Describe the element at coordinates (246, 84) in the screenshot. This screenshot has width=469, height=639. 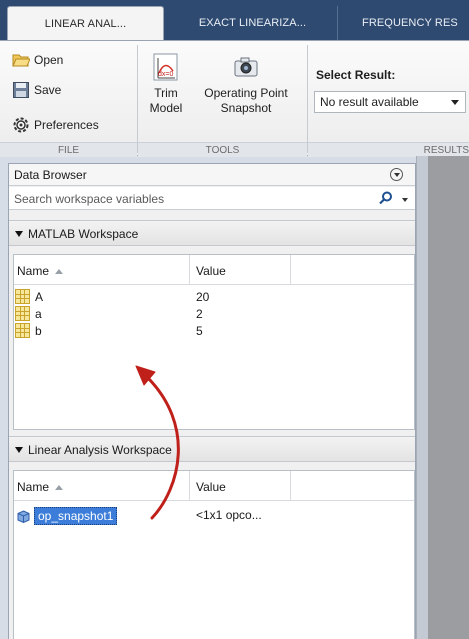
I see `operating-point-snapshot-button: Operating Point Snapshot` at that location.